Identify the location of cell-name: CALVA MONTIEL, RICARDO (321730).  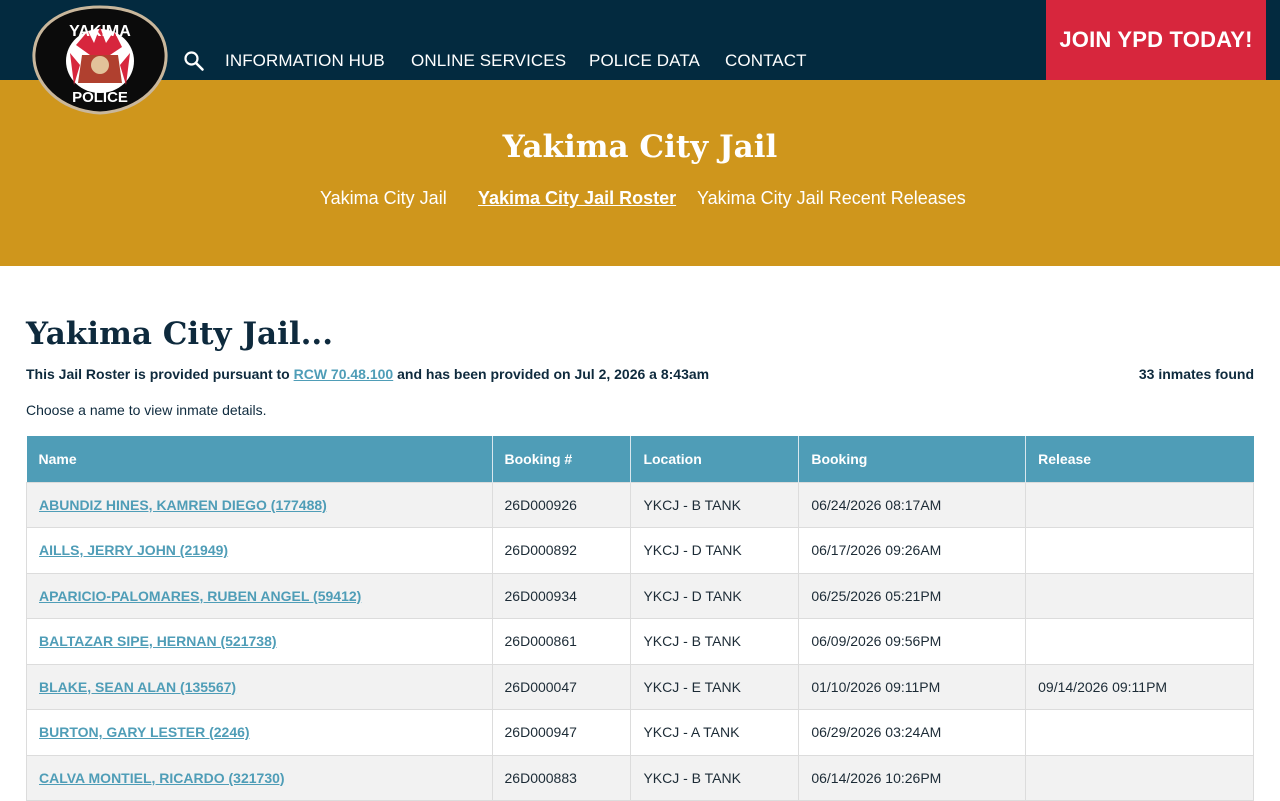
(259, 777).